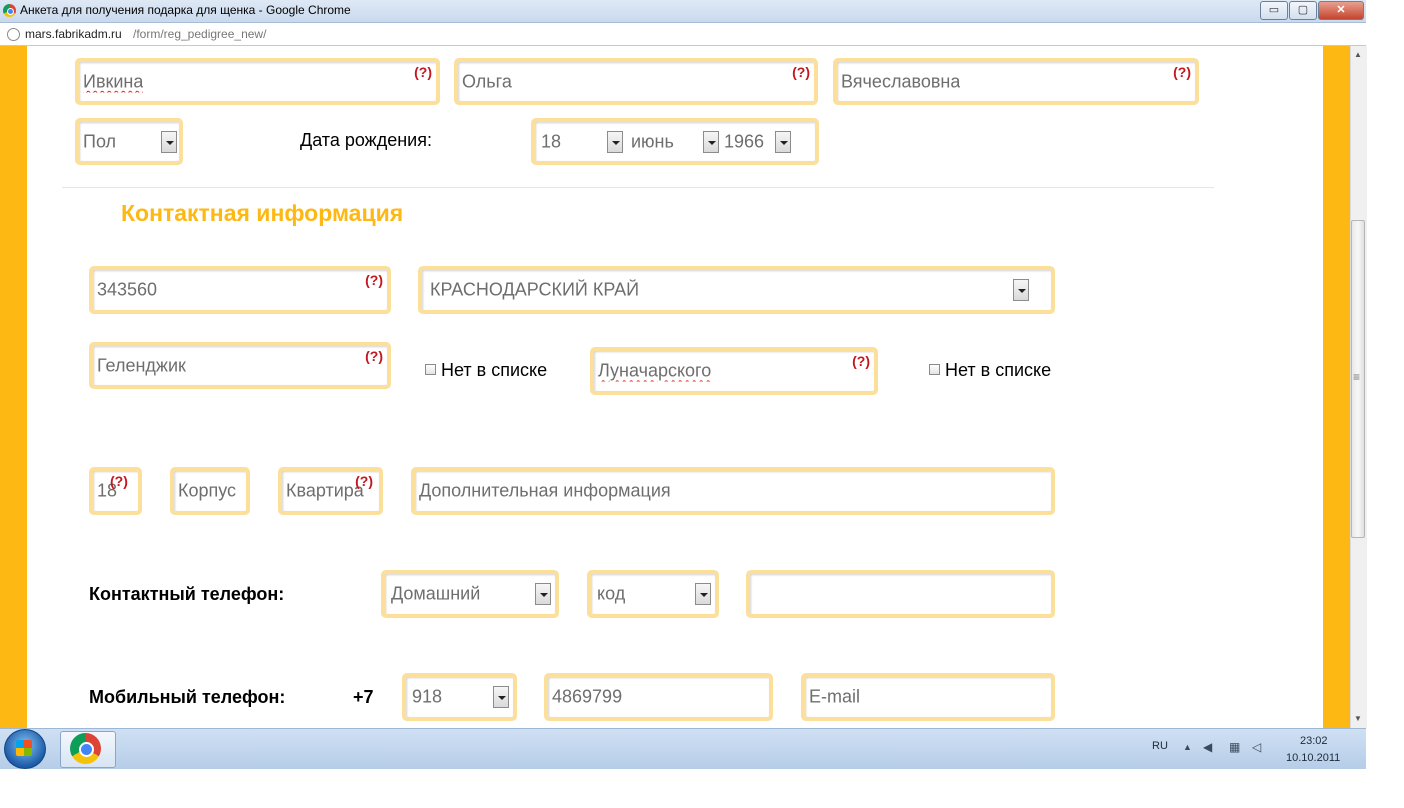  Describe the element at coordinates (535, 289) in the screenshot. I see `region-value: КРАСНОДАРСКИЙ КРАЙ` at that location.